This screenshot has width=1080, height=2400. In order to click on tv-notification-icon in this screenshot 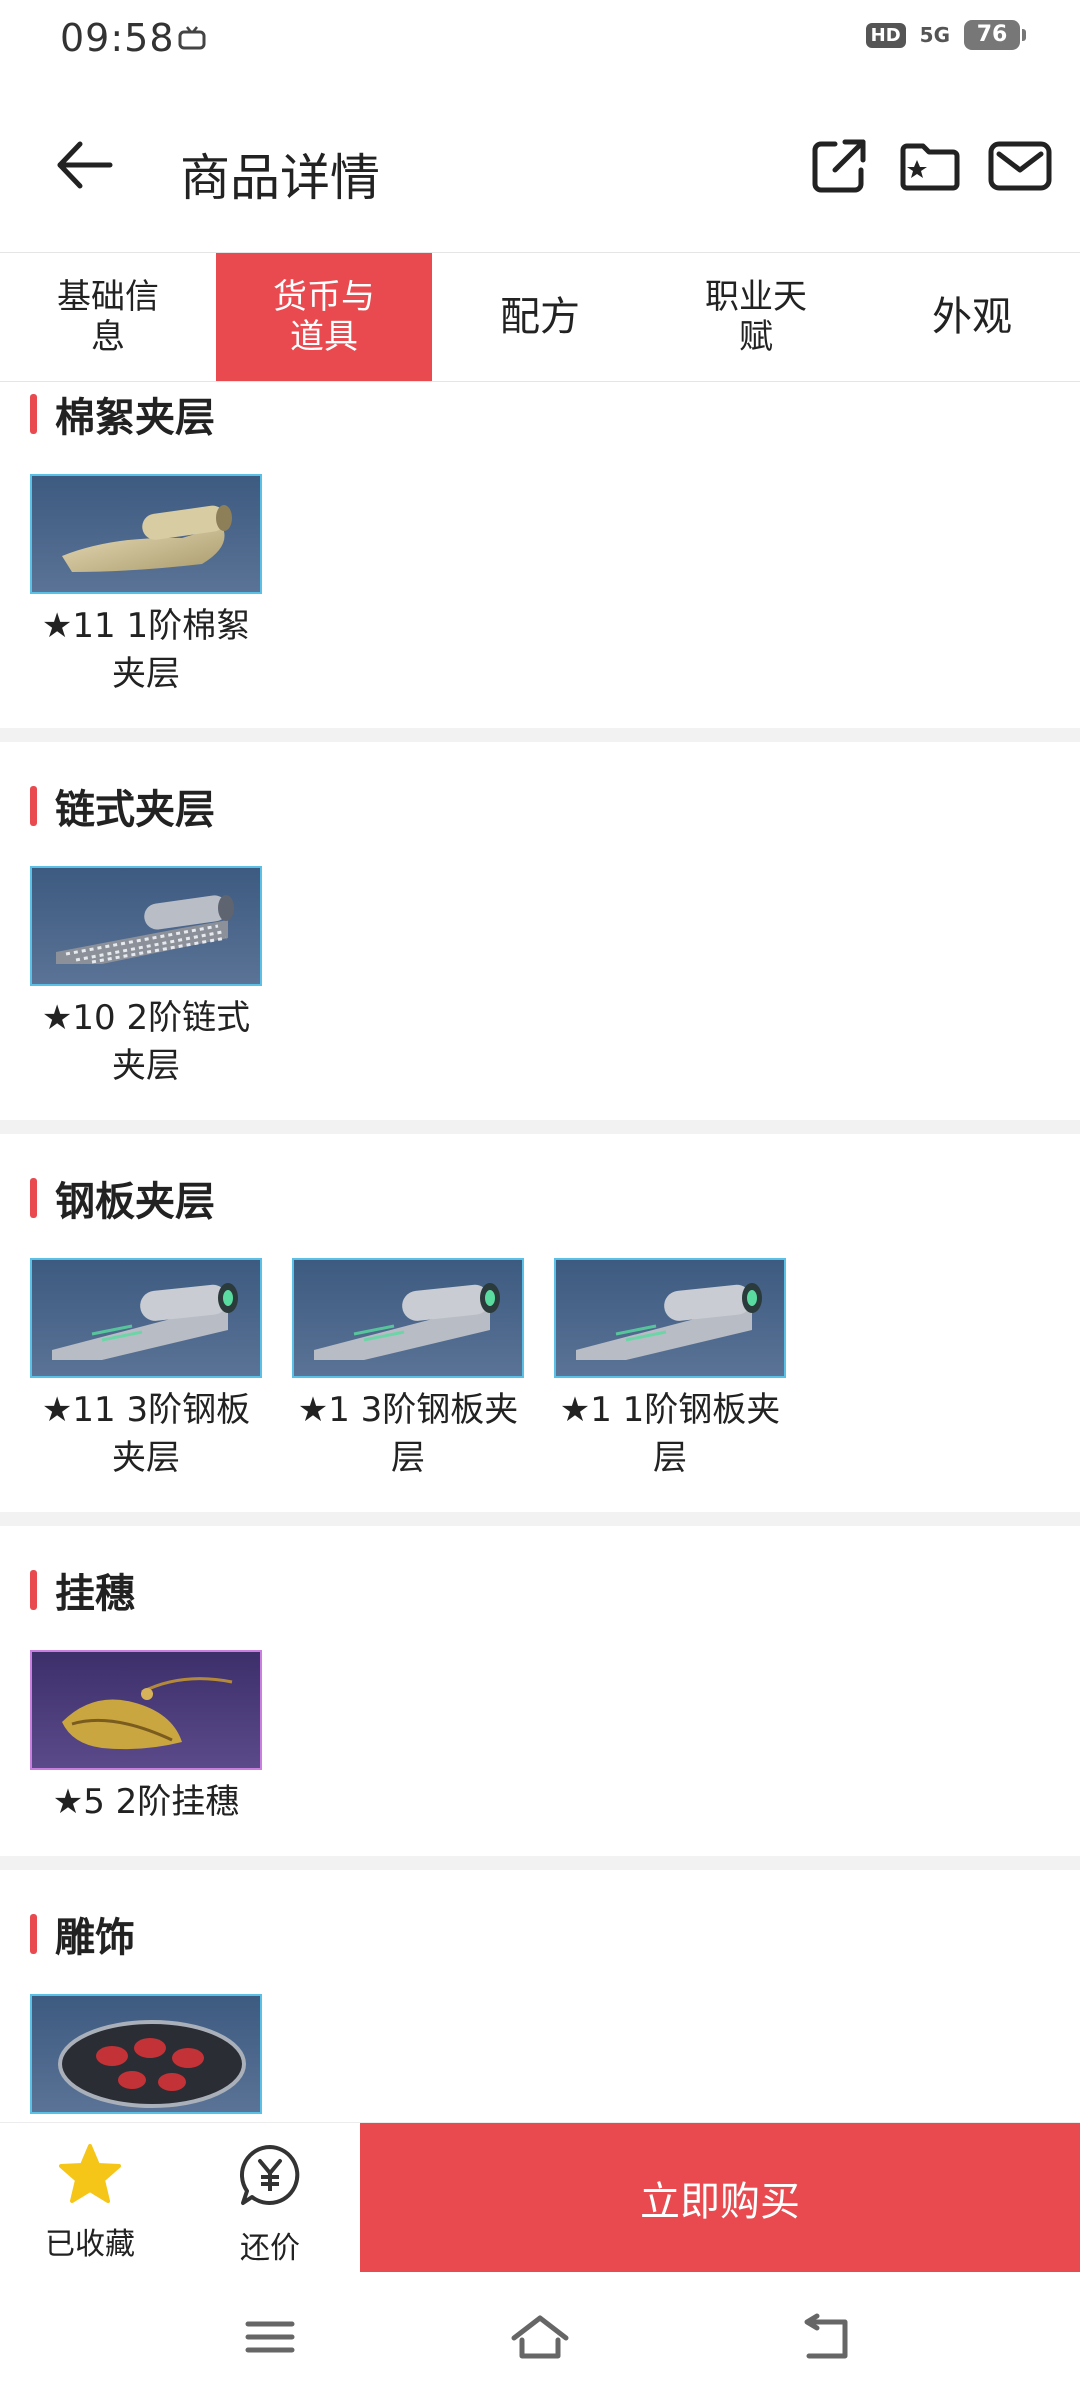, I will do `click(192, 38)`.